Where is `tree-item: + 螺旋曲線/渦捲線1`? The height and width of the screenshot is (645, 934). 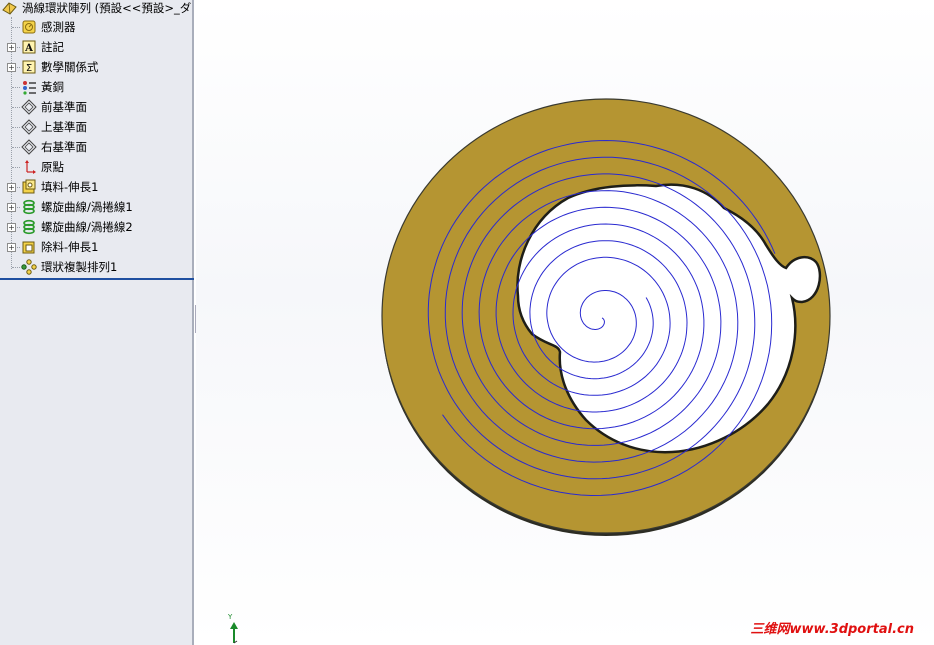
tree-item: + 螺旋曲線/渦捲線1 is located at coordinates (97, 207).